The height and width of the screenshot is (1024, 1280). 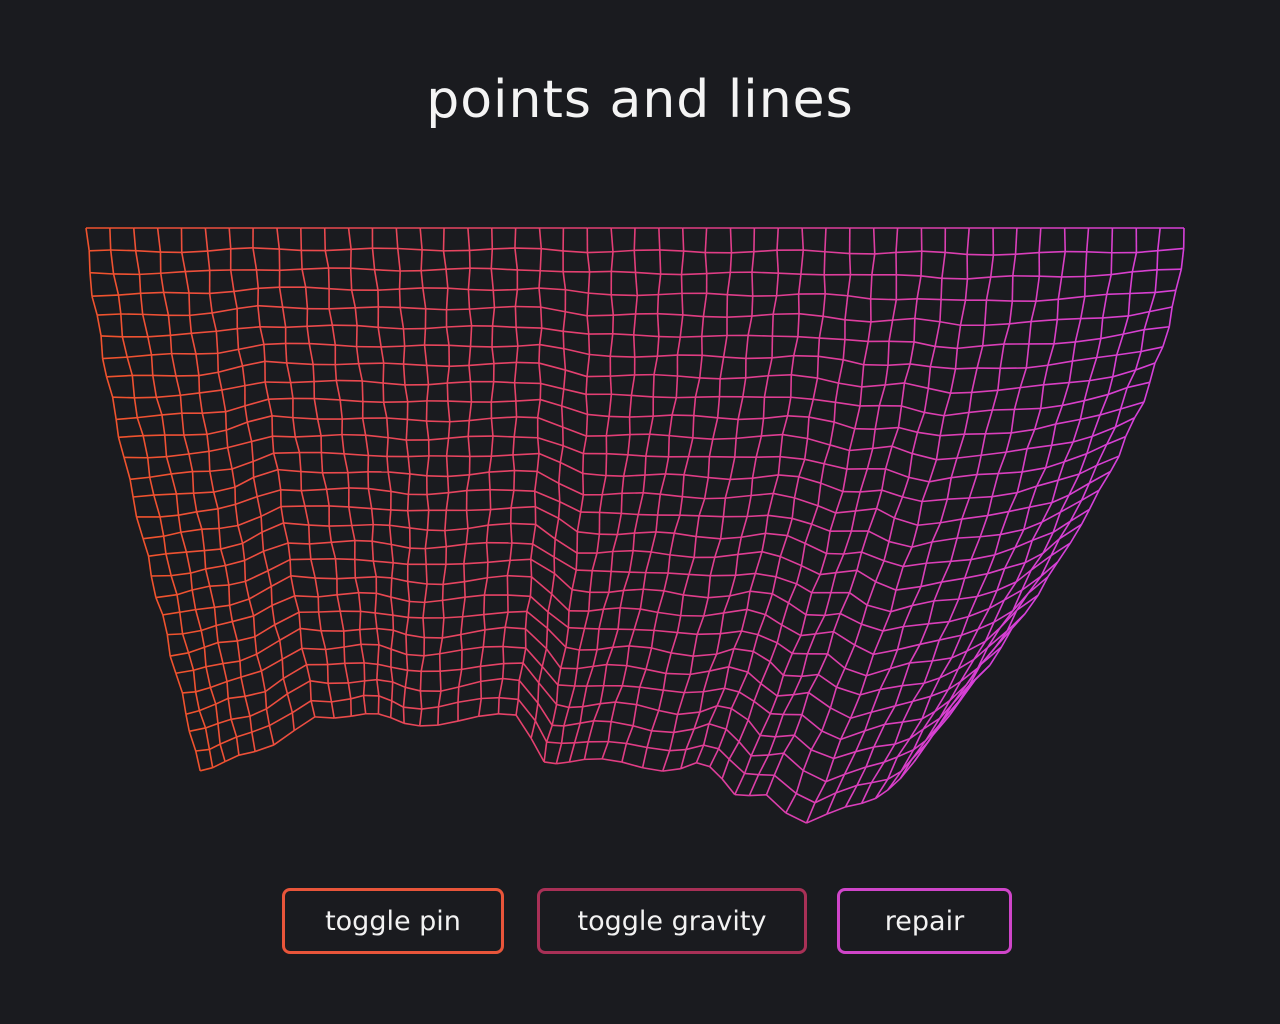 What do you see at coordinates (393, 921) in the screenshot?
I see `toggle-pin-button: toggle pin` at bounding box center [393, 921].